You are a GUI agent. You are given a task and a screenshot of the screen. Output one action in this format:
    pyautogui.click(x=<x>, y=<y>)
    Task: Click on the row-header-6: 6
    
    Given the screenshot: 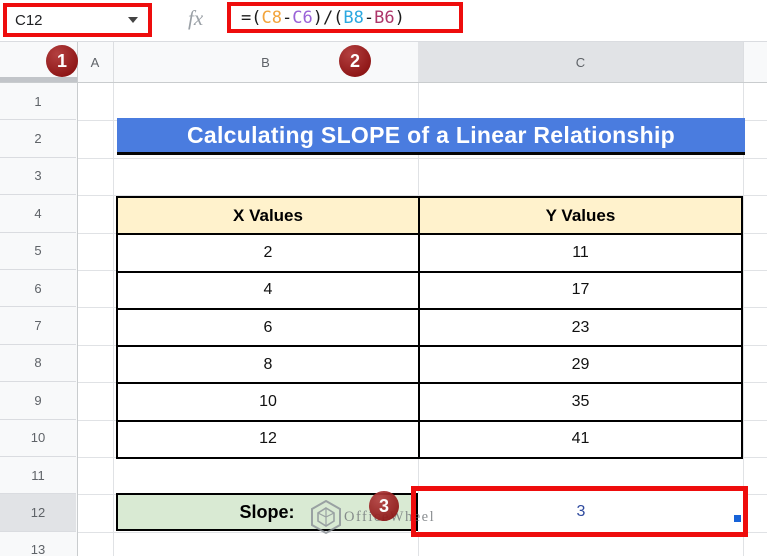 What is the action you would take?
    pyautogui.click(x=38, y=289)
    